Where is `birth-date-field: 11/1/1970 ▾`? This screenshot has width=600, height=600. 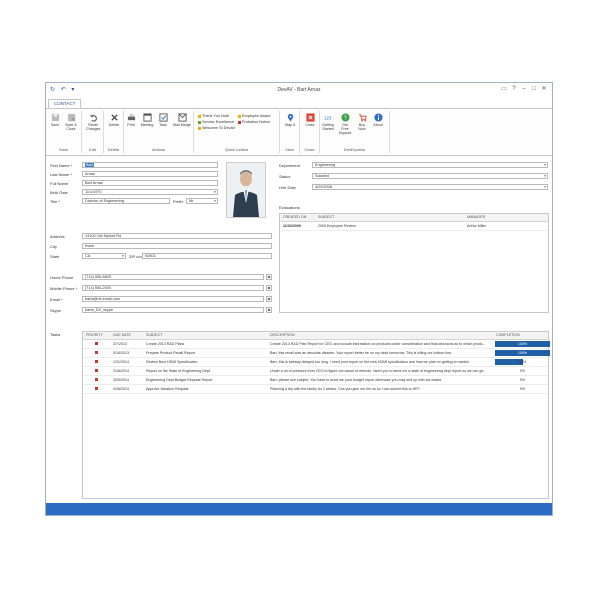
birth-date-field: 11/1/1970 ▾ is located at coordinates (150, 192).